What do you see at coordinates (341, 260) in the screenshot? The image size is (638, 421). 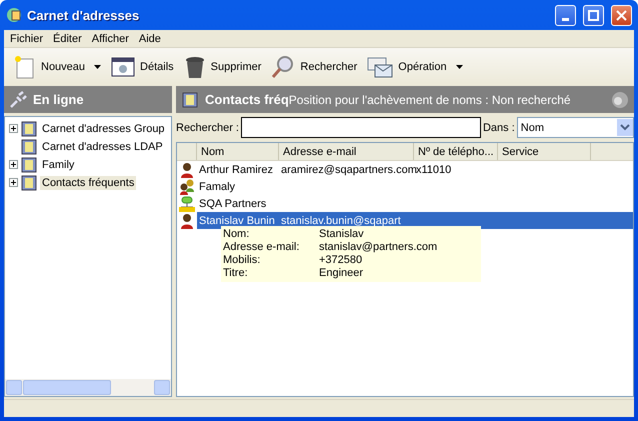 I see `tooltip-value: +372580` at bounding box center [341, 260].